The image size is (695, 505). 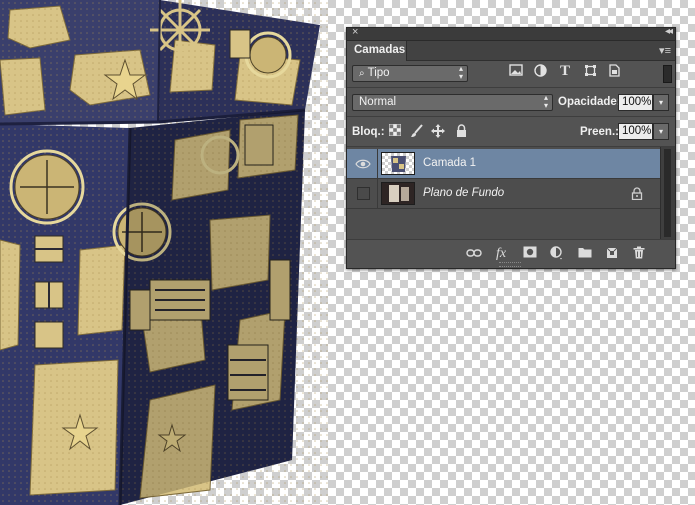 I want to click on lock-position-icon, so click(x=438, y=131).